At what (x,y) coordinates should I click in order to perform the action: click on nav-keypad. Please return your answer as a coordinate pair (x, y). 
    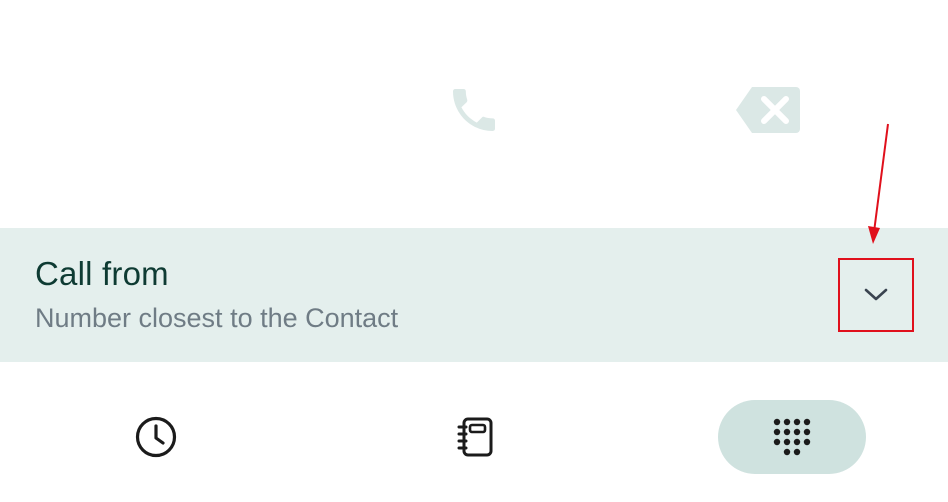
    Looking at the image, I should click on (792, 437).